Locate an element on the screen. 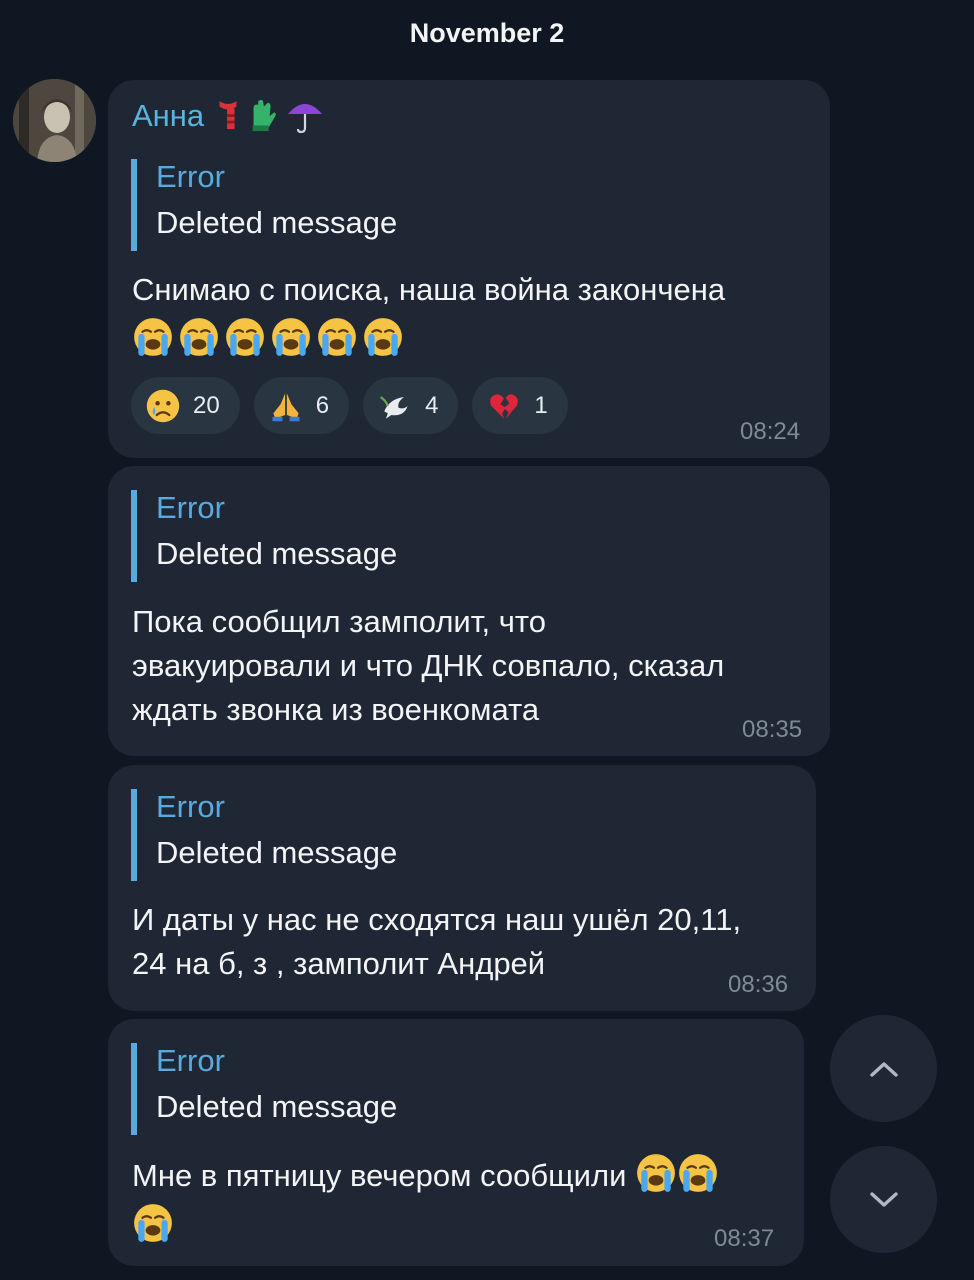  message-text: Мне в пятницу вечером сообщили is located at coordinates (425, 1198).